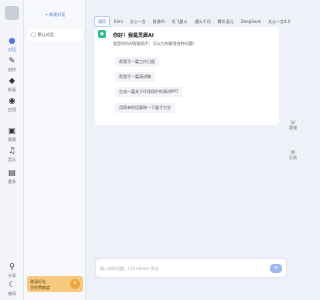 The height and width of the screenshot is (300, 320). I want to click on rail-item-night: ☾ 夜间, so click(12, 290).